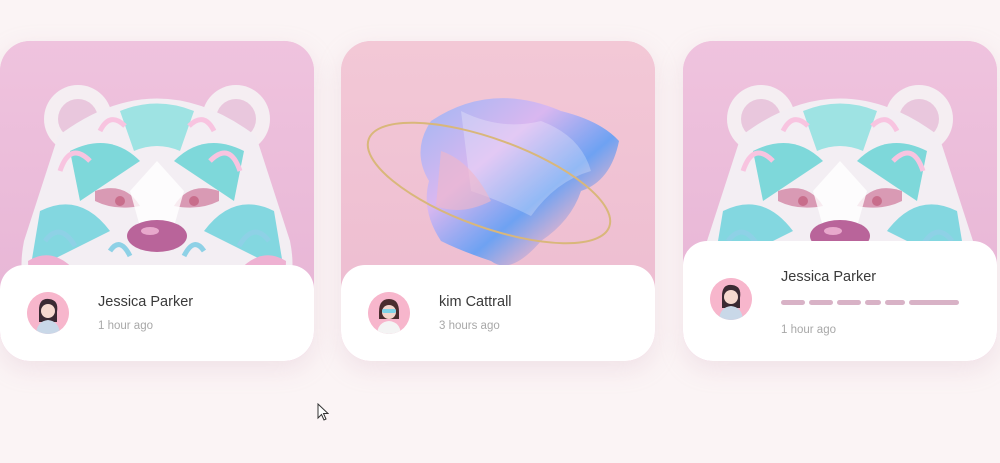 The image size is (1000, 463). Describe the element at coordinates (475, 302) in the screenshot. I see `author-name: kim Cattrall` at that location.